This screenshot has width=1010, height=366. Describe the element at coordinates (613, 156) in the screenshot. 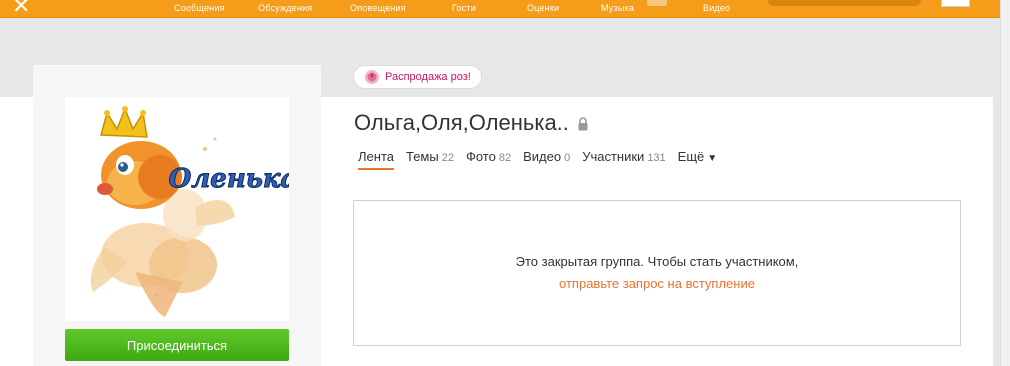

I see `tab-members-label: Участники` at that location.